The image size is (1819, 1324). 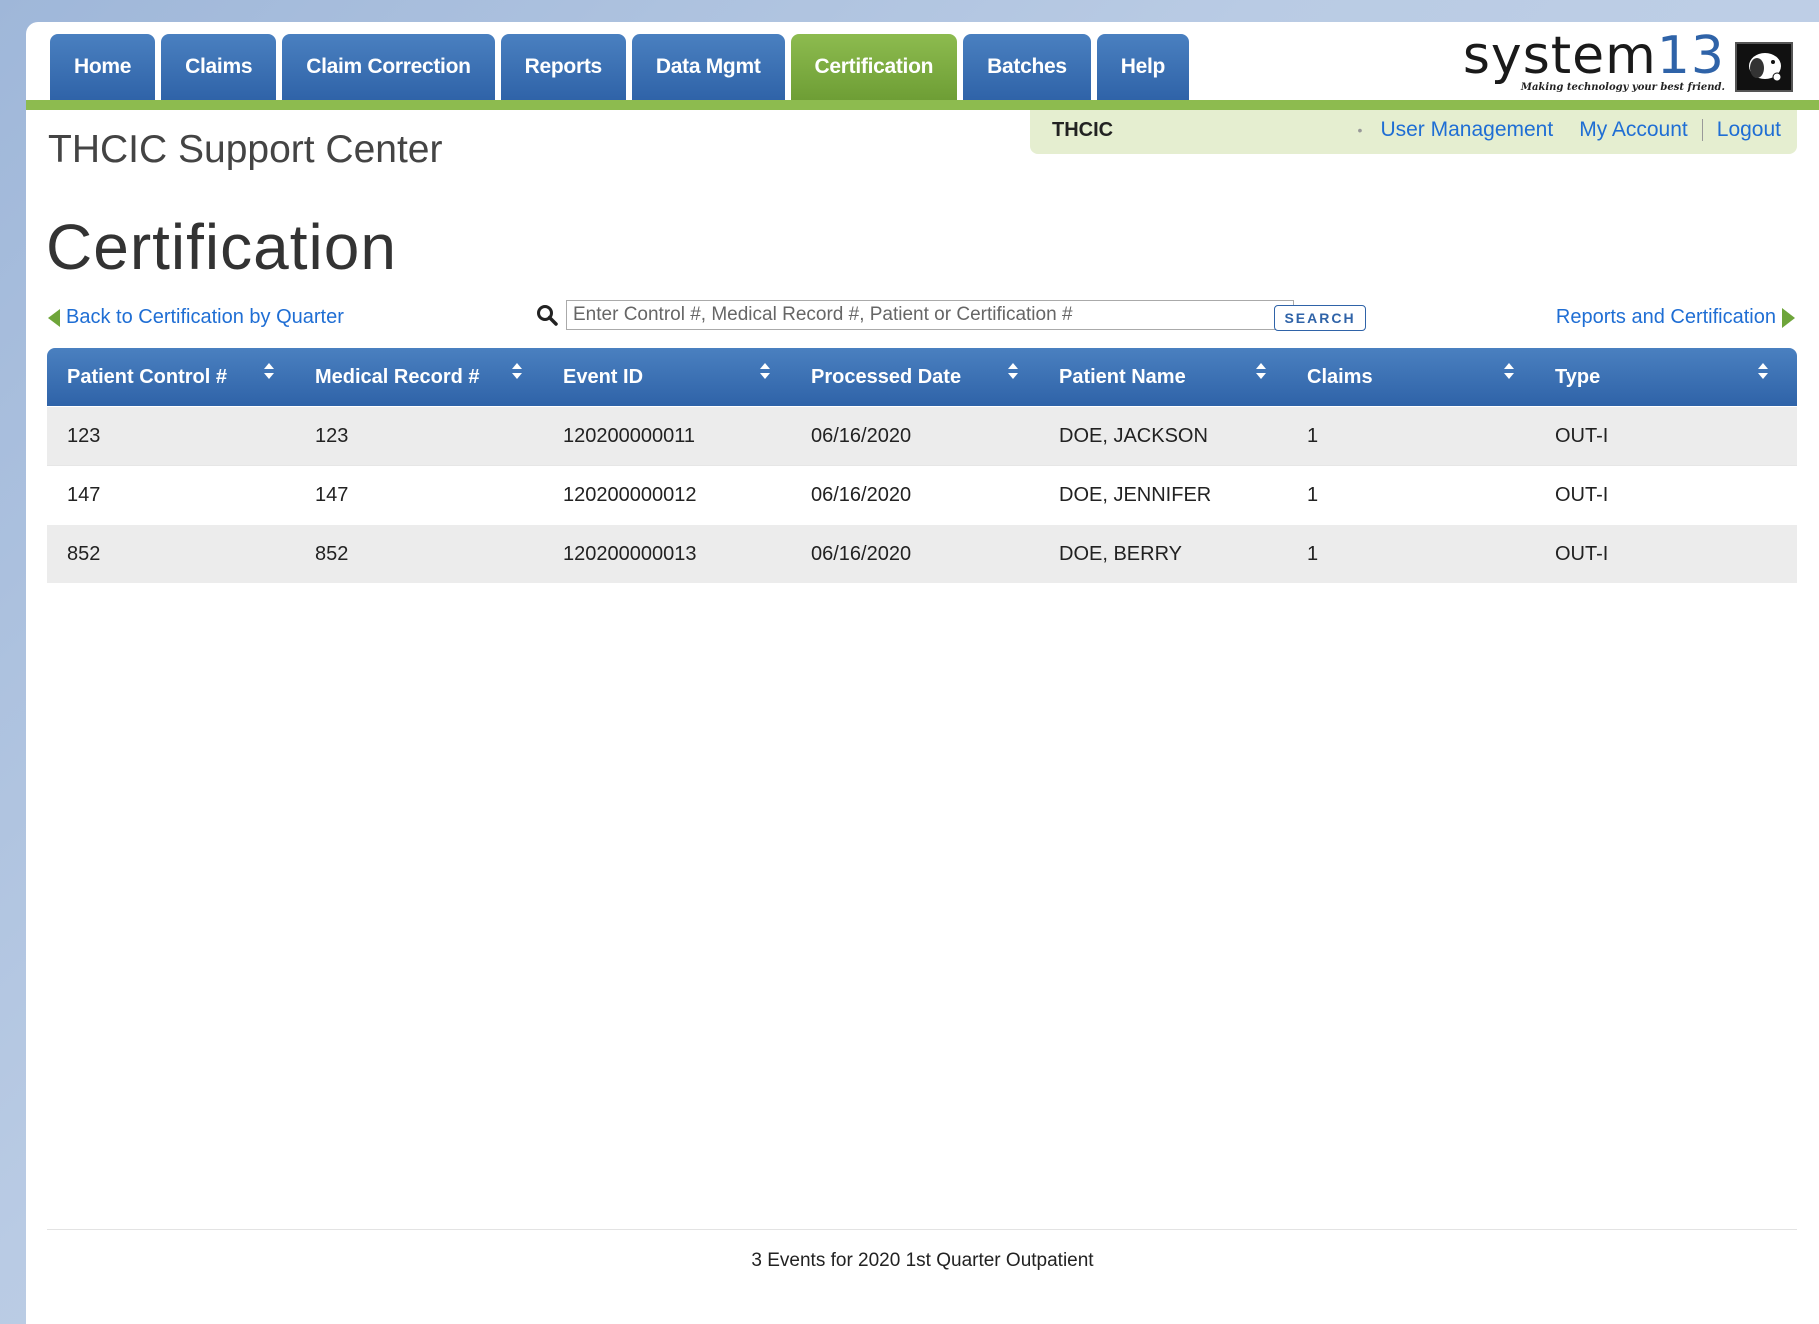 I want to click on cell-patient-name: DOE, BERRY, so click(x=1120, y=553).